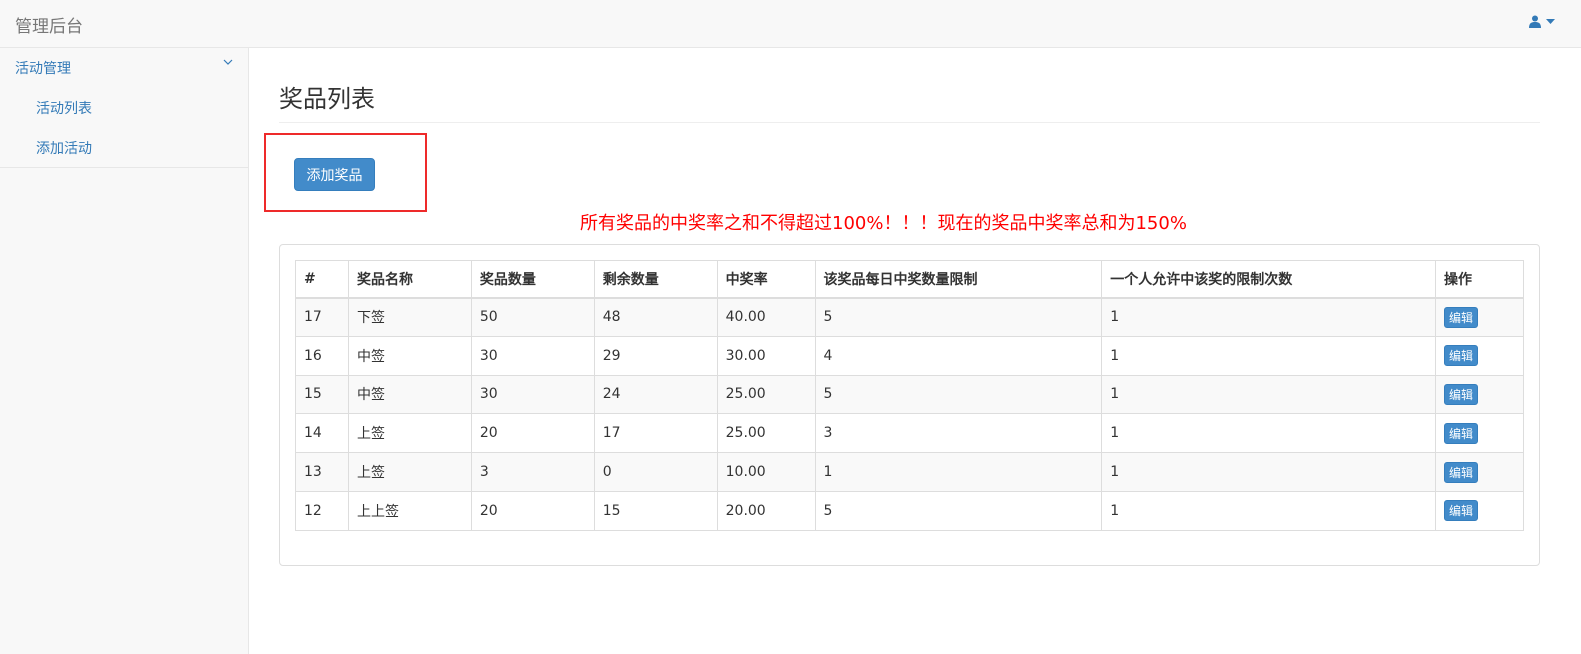 Image resolution: width=1581 pixels, height=654 pixels. Describe the element at coordinates (124, 68) in the screenshot. I see `sidebar-group-activity: 活动管理` at that location.